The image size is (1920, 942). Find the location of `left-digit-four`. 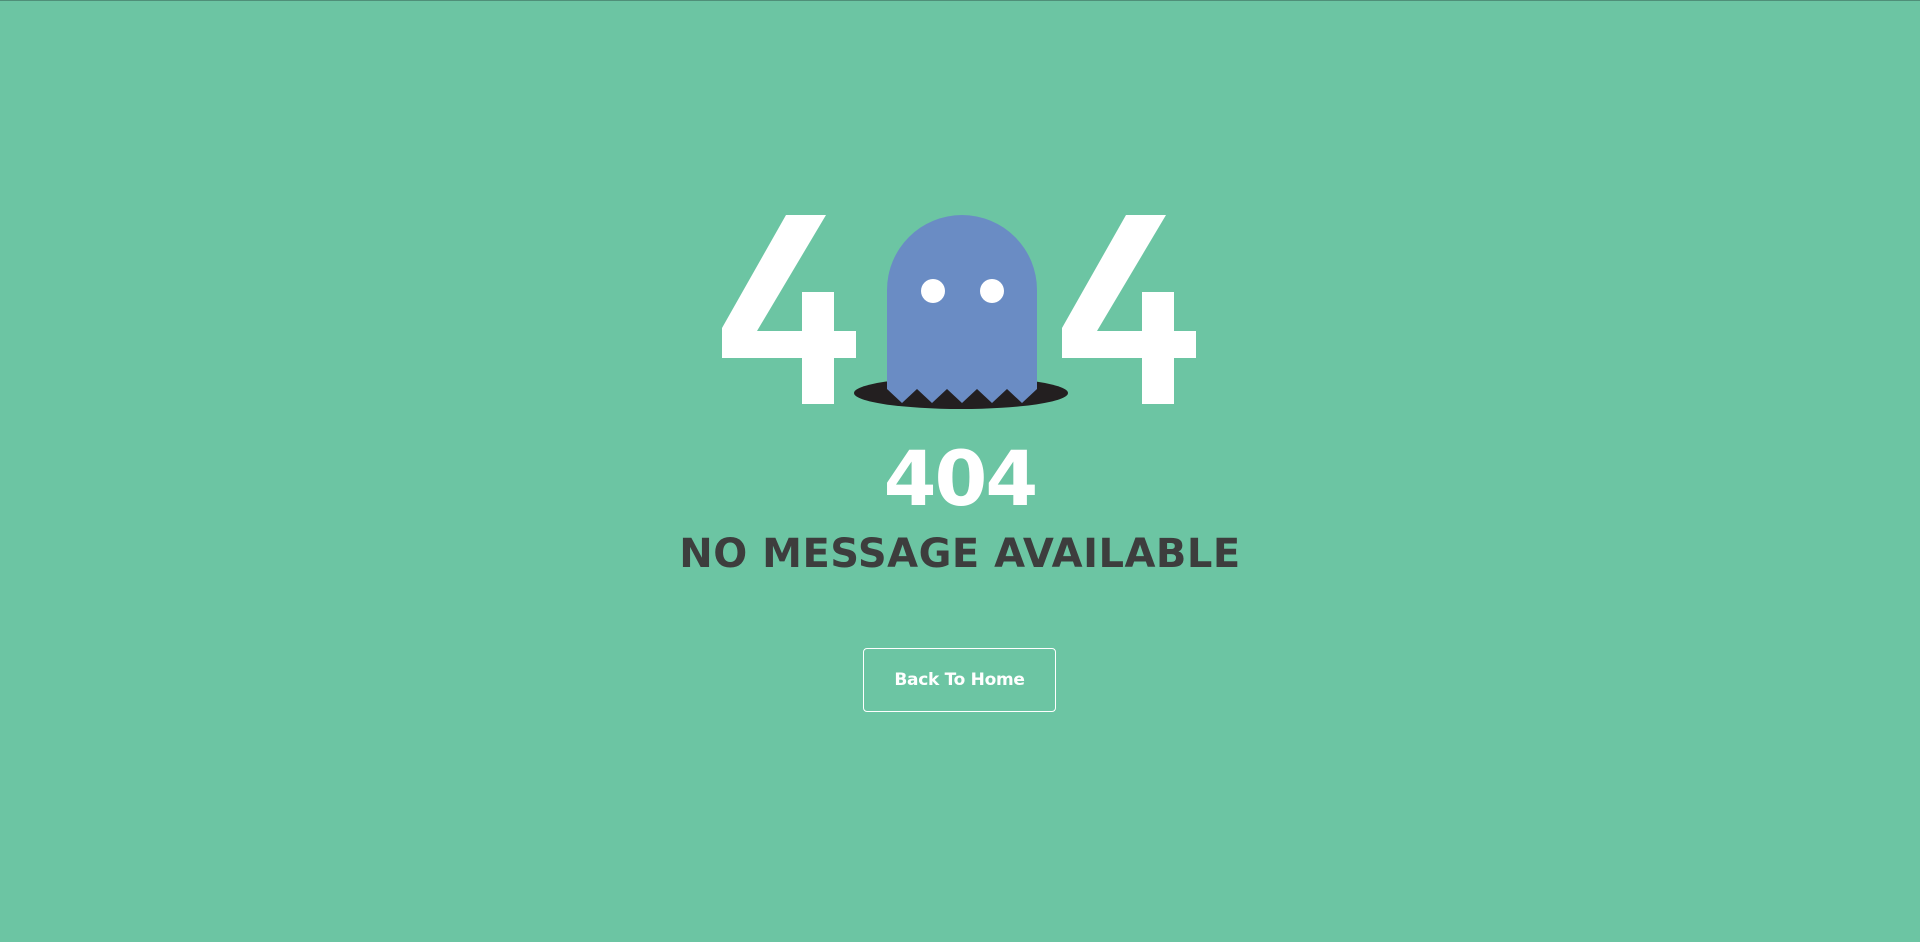

left-digit-four is located at coordinates (789, 309).